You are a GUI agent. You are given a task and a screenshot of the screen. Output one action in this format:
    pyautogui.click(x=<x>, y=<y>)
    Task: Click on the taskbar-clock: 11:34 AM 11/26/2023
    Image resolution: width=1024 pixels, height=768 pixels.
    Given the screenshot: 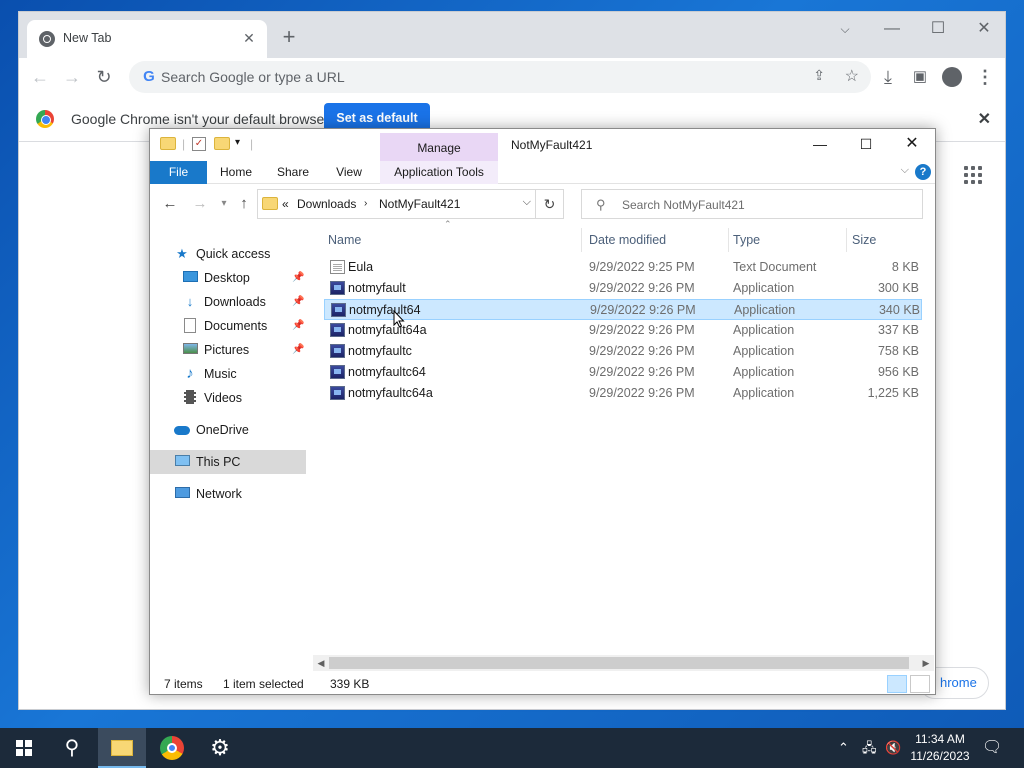 What is the action you would take?
    pyautogui.click(x=940, y=748)
    